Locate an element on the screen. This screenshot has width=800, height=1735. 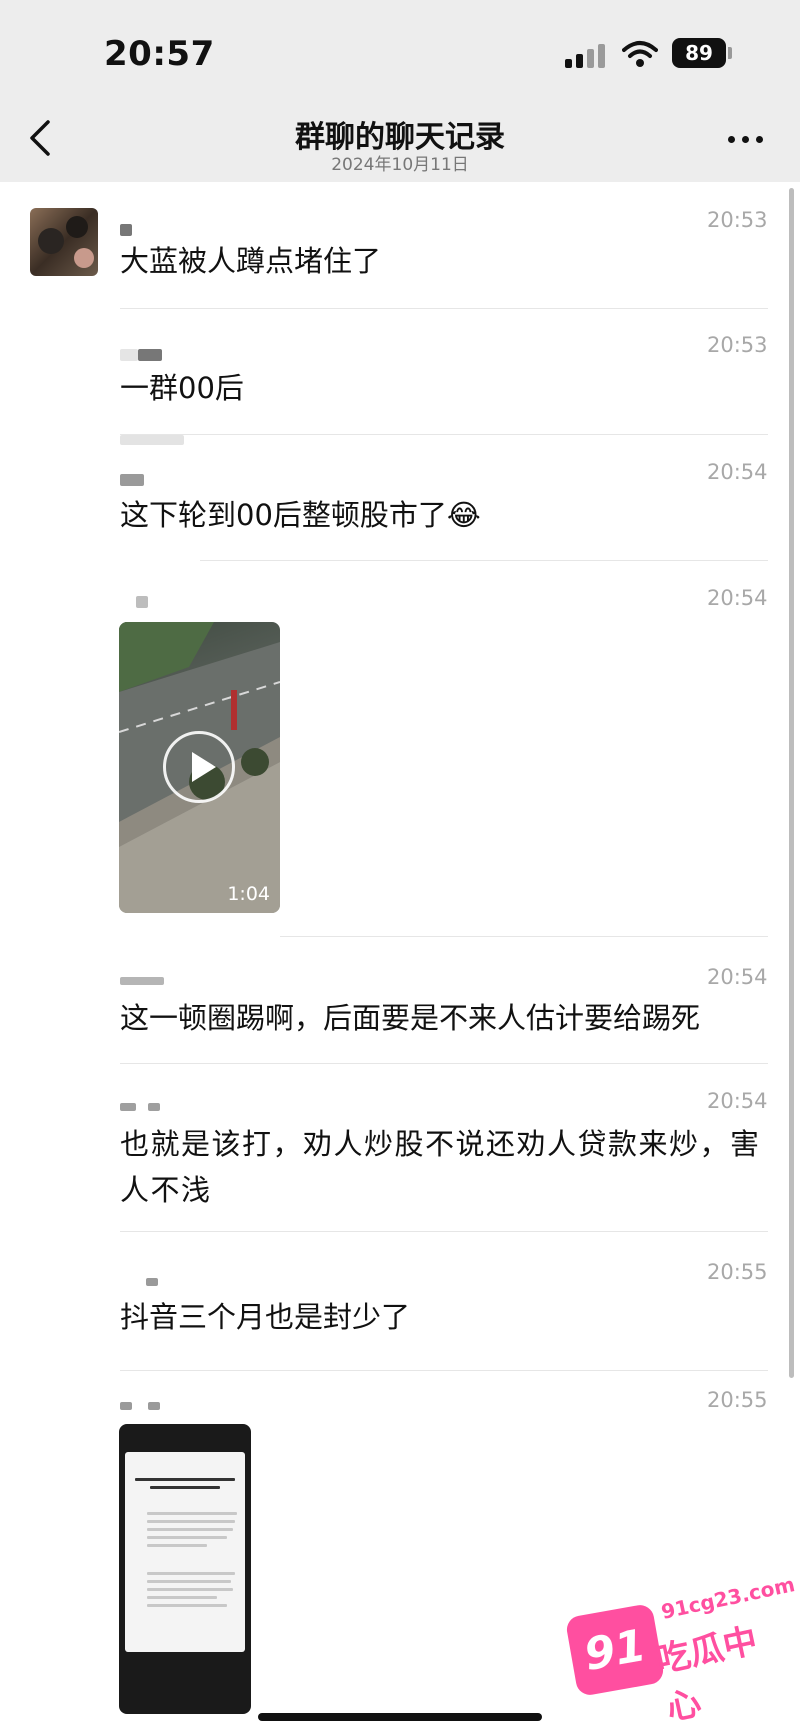
battery-tip is located at coordinates (730, 53).